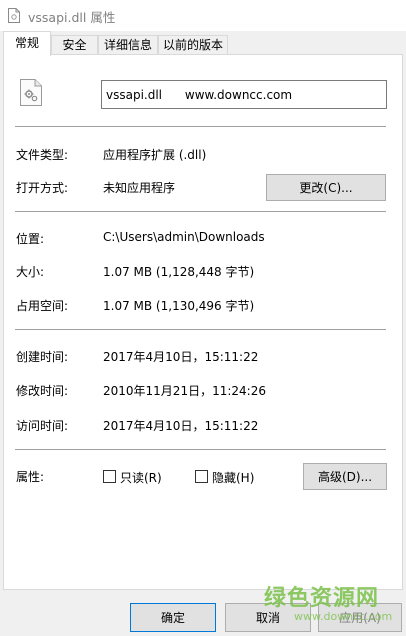 The image size is (406, 636). I want to click on size-label: 大小:, so click(30, 272).